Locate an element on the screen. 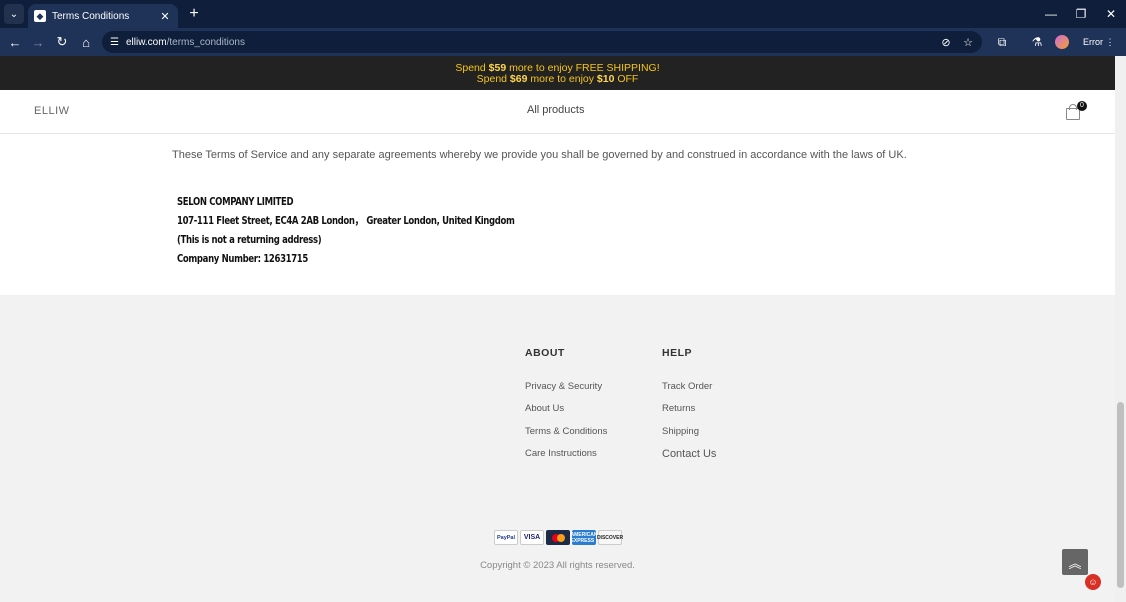  site-header: ELLIW All products 0 is located at coordinates (557, 112).